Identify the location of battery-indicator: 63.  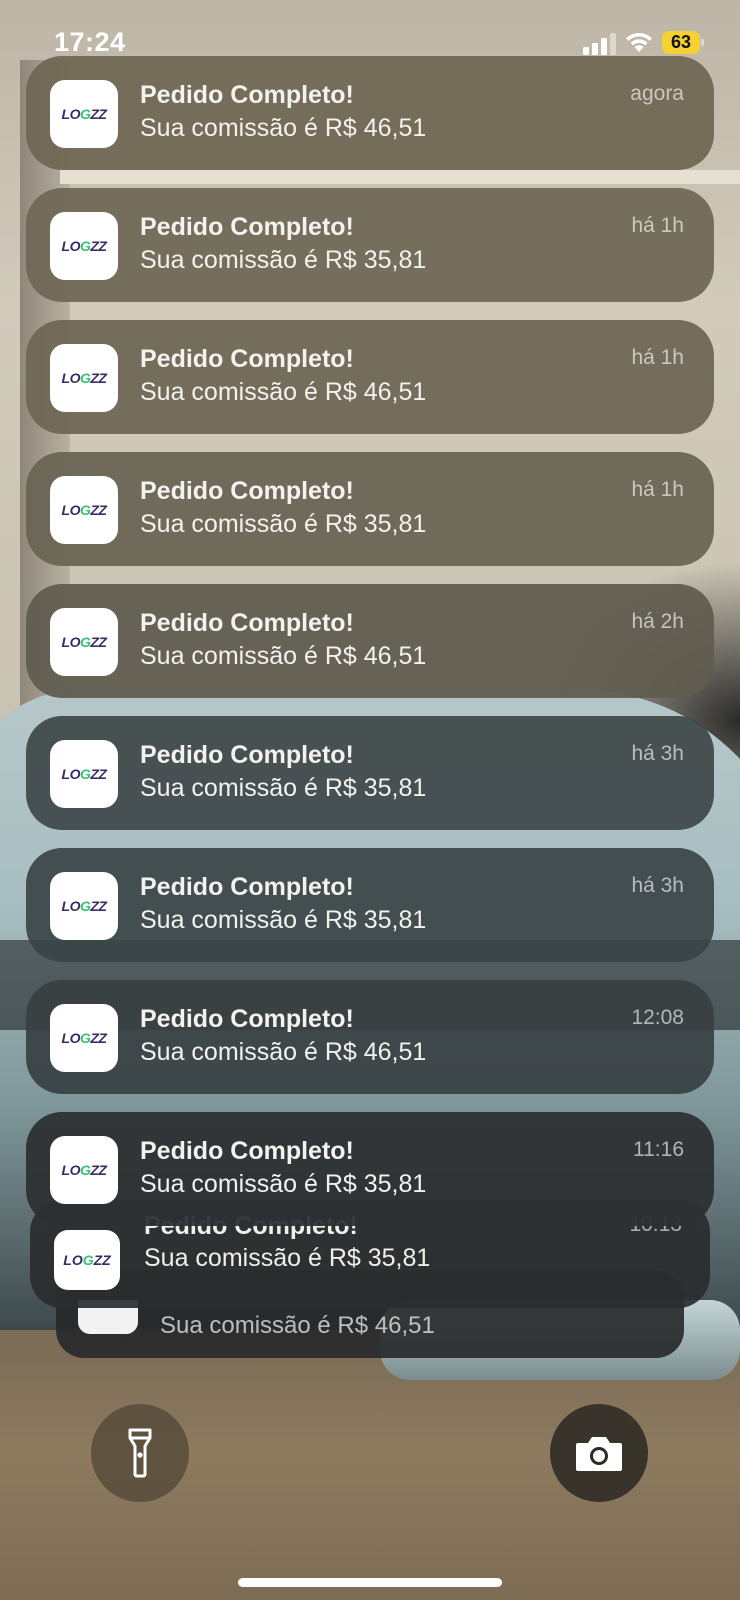
(684, 42).